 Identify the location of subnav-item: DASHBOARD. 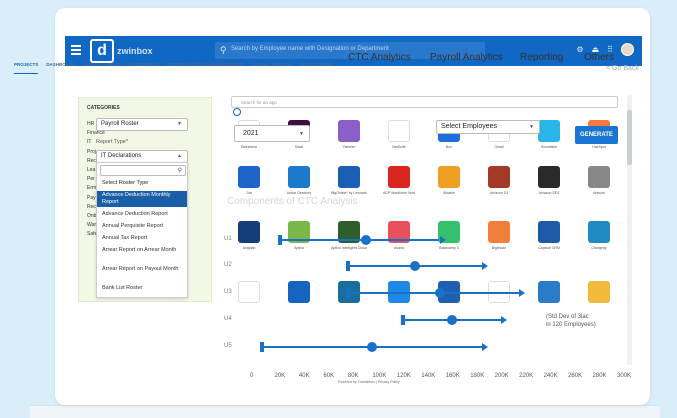
(60, 68).